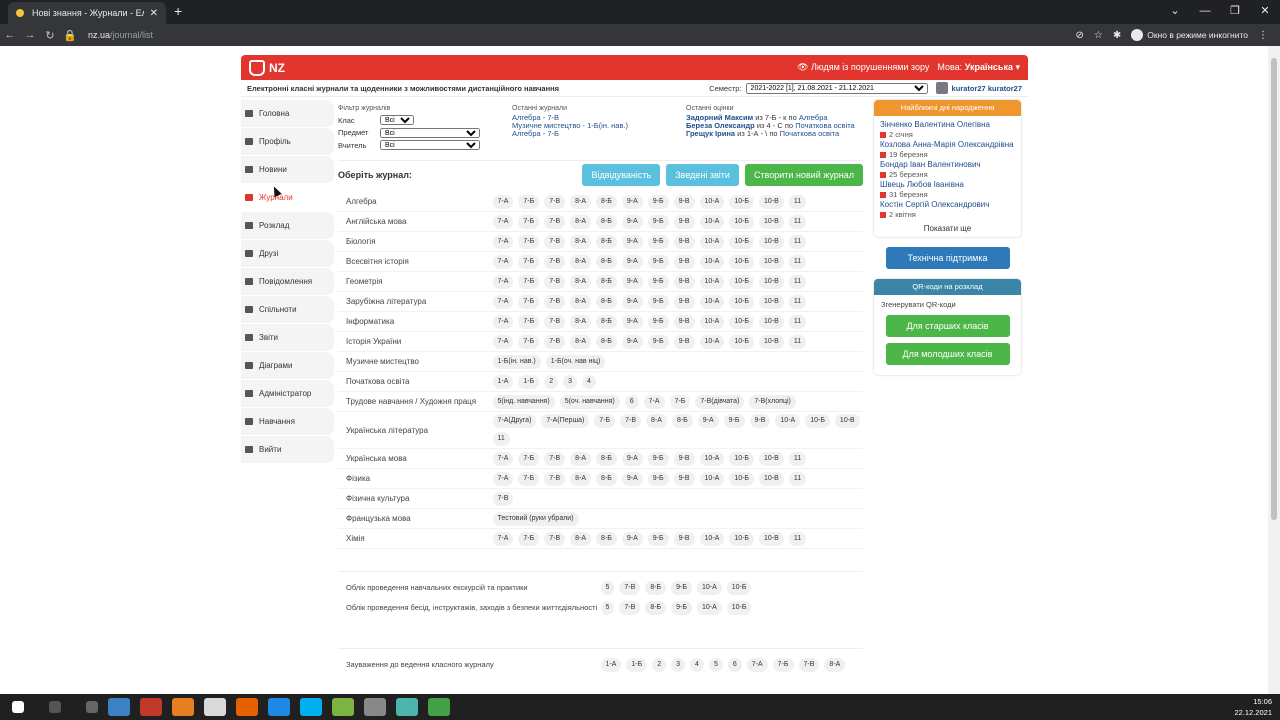  Describe the element at coordinates (1274, 370) in the screenshot. I see `page-scrollbar` at that location.